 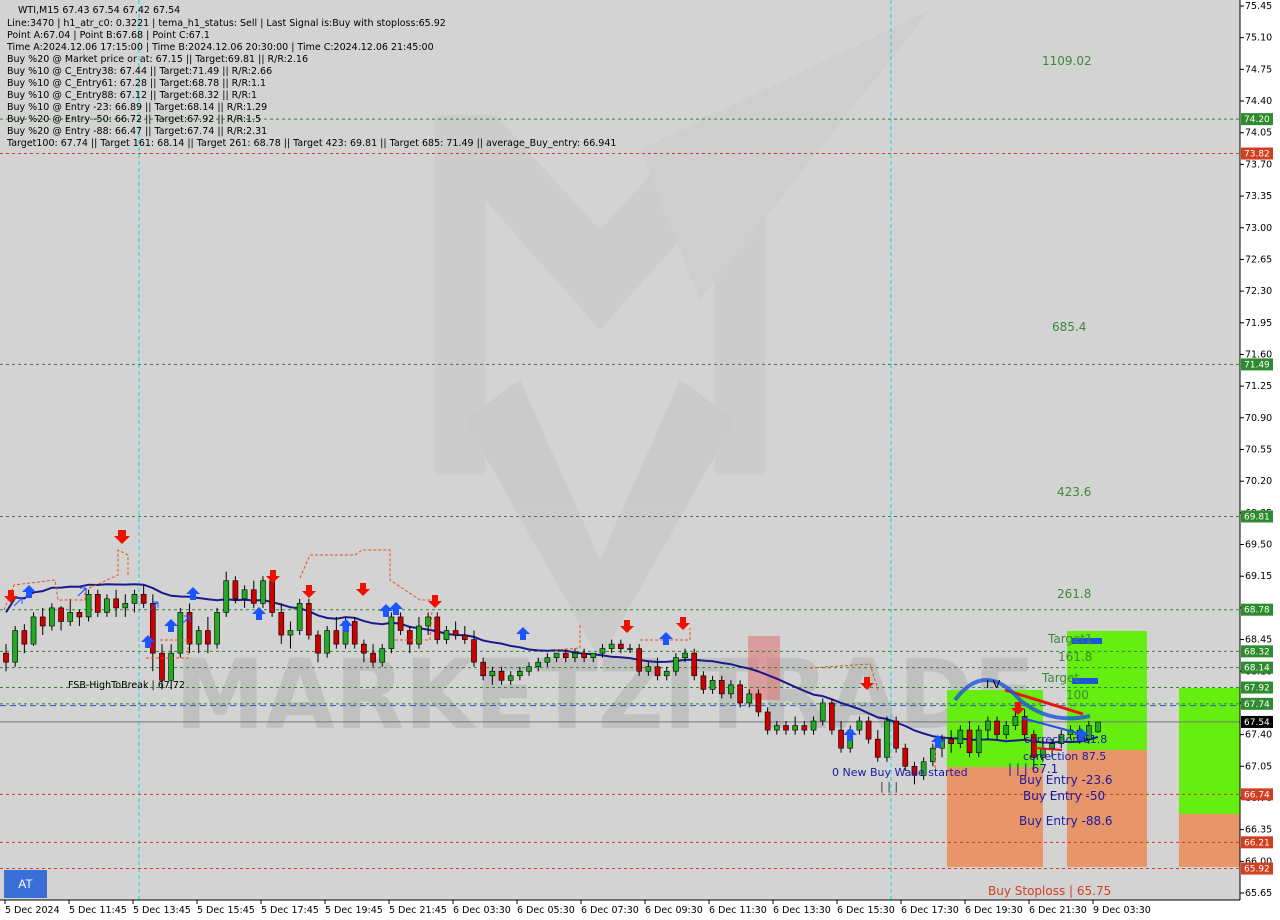 What do you see at coordinates (1122, 910) in the screenshot?
I see `date-tick-label: 9 Dec 03:30` at bounding box center [1122, 910].